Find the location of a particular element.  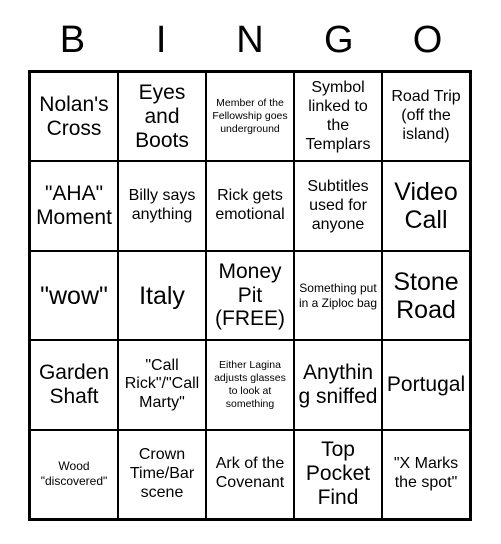

bingo-cell-free: Money Pit (FREE) is located at coordinates (251, 295).